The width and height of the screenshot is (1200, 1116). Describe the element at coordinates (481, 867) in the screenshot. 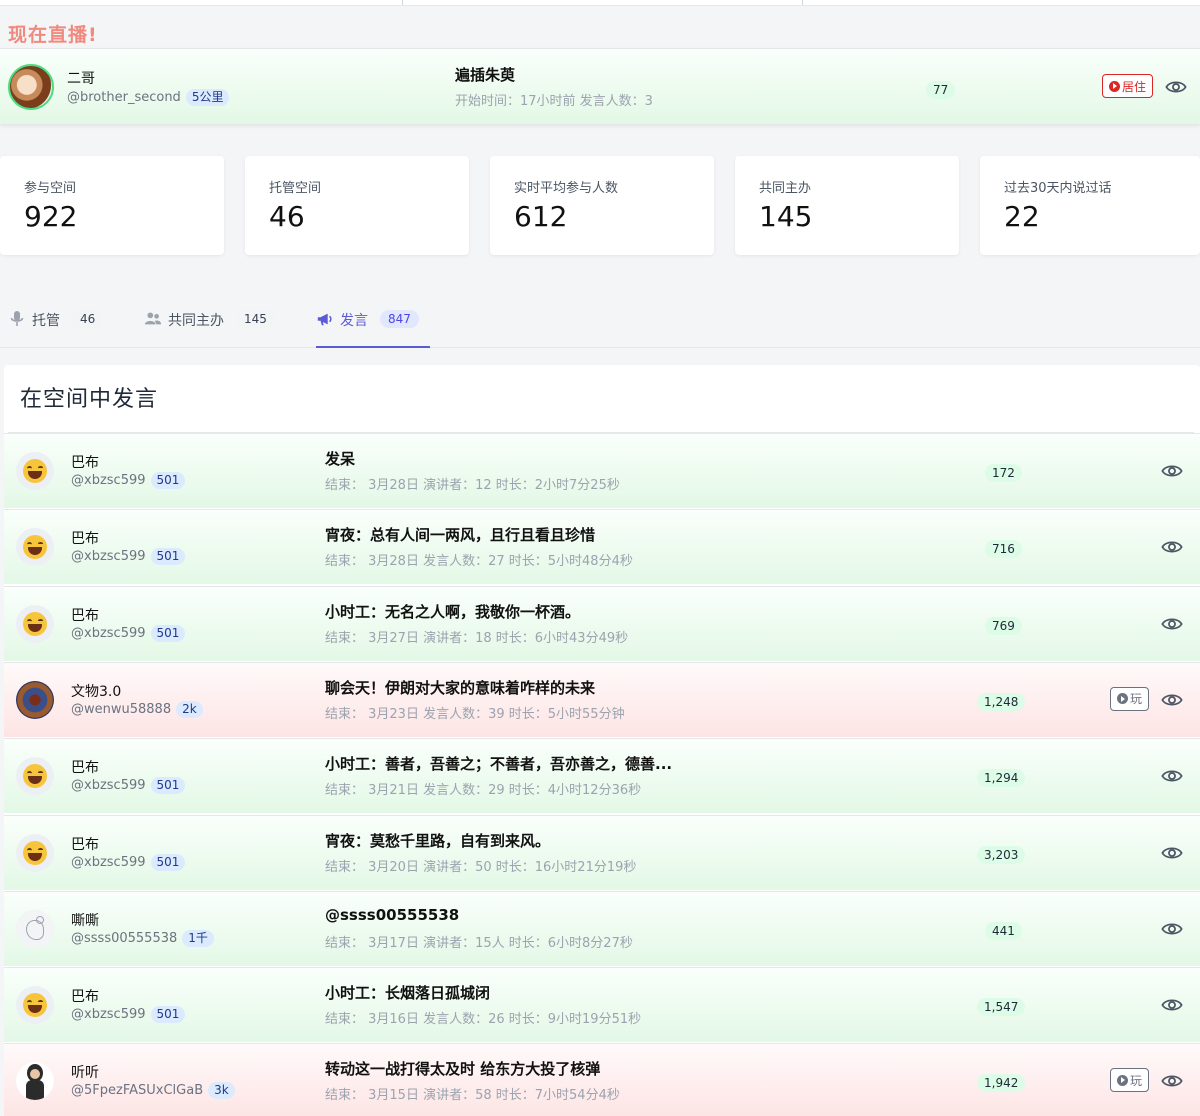

I see `space-meta: 结束： 3月20日 演讲者：50 时长：16小时21分19秒` at that location.